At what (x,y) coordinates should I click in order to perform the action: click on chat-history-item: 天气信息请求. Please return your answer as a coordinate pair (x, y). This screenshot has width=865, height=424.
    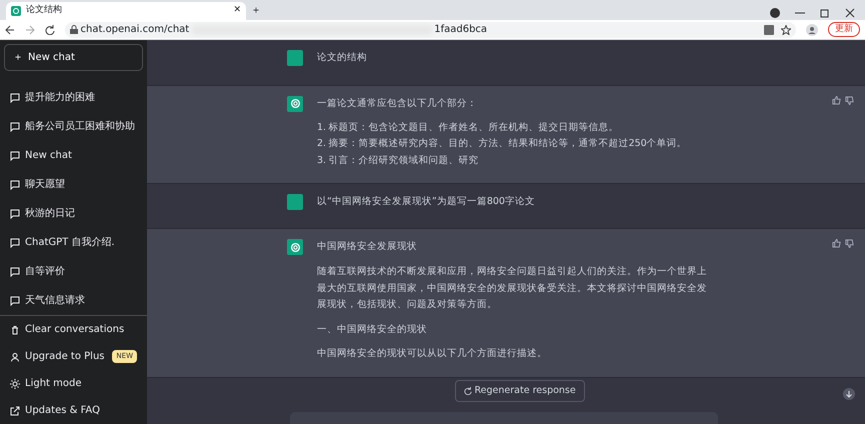
    Looking at the image, I should click on (73, 300).